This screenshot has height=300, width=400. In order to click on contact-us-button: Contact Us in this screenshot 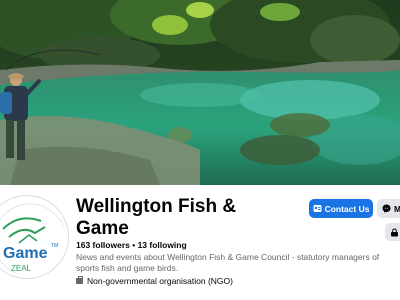, I will do `click(341, 208)`.